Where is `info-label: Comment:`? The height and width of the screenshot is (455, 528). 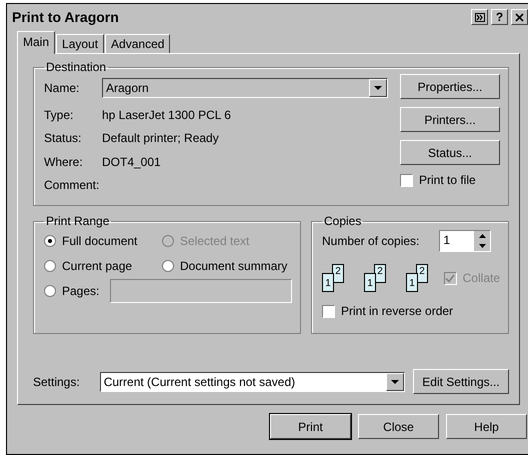
info-label: Comment: is located at coordinates (72, 185).